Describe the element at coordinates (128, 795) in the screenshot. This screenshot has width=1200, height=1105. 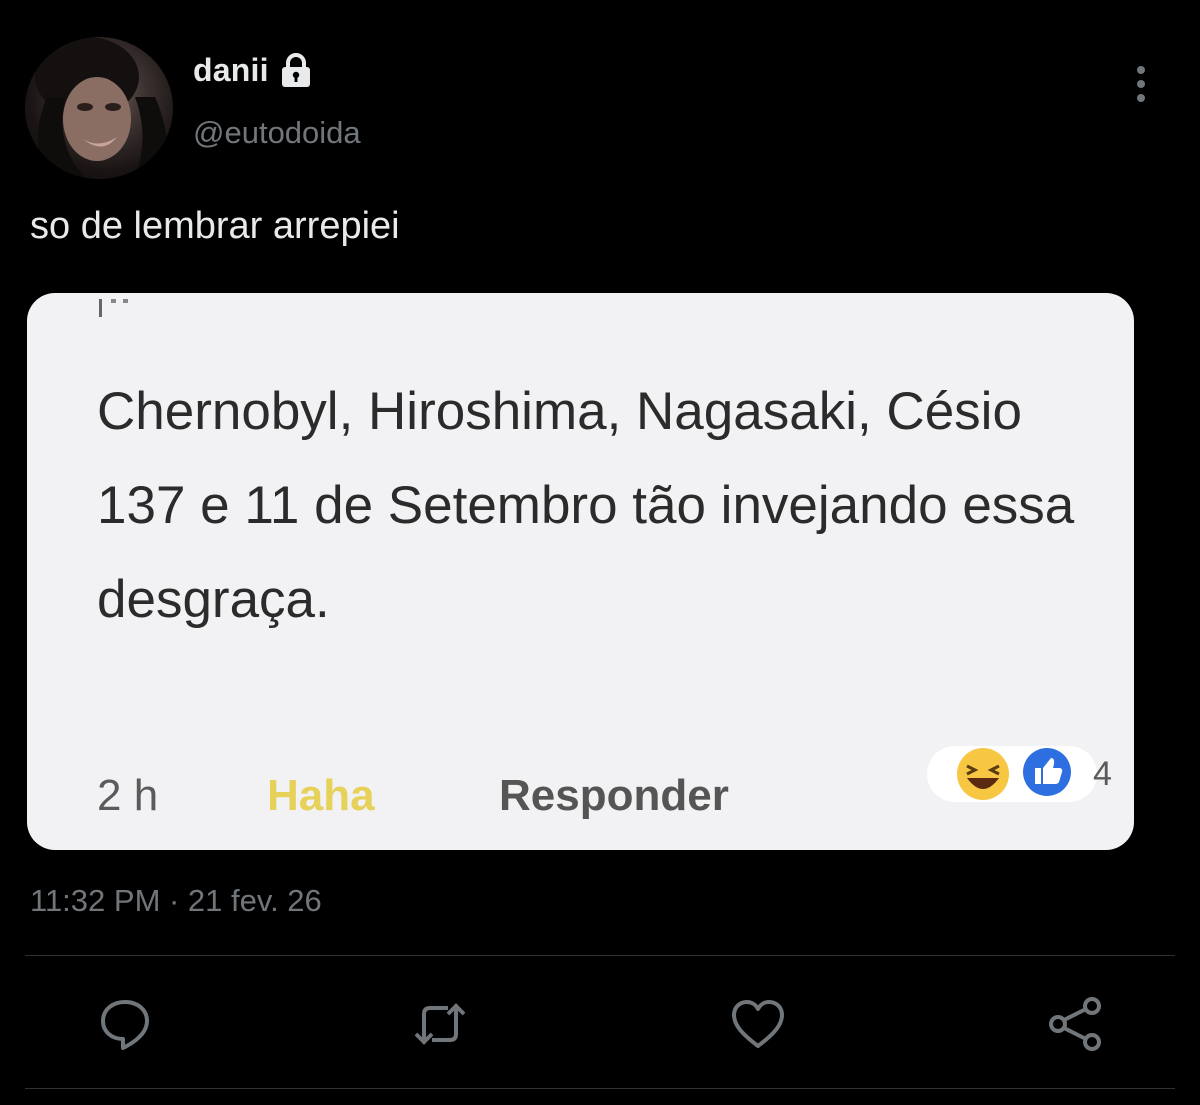
I see `comment-time: 2 h` at that location.